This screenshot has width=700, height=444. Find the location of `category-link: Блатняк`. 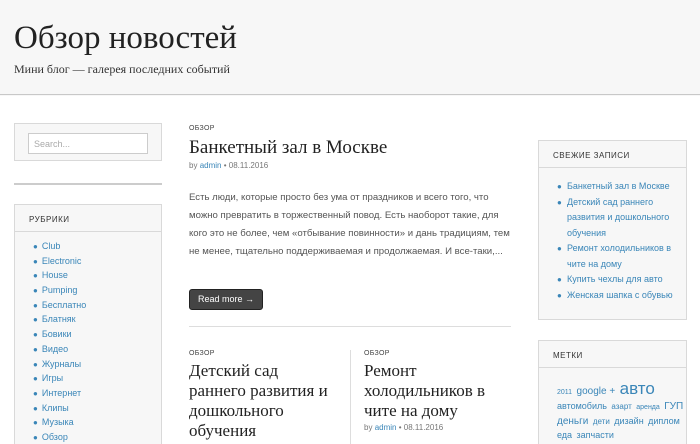

category-link: Блатняк is located at coordinates (59, 319).